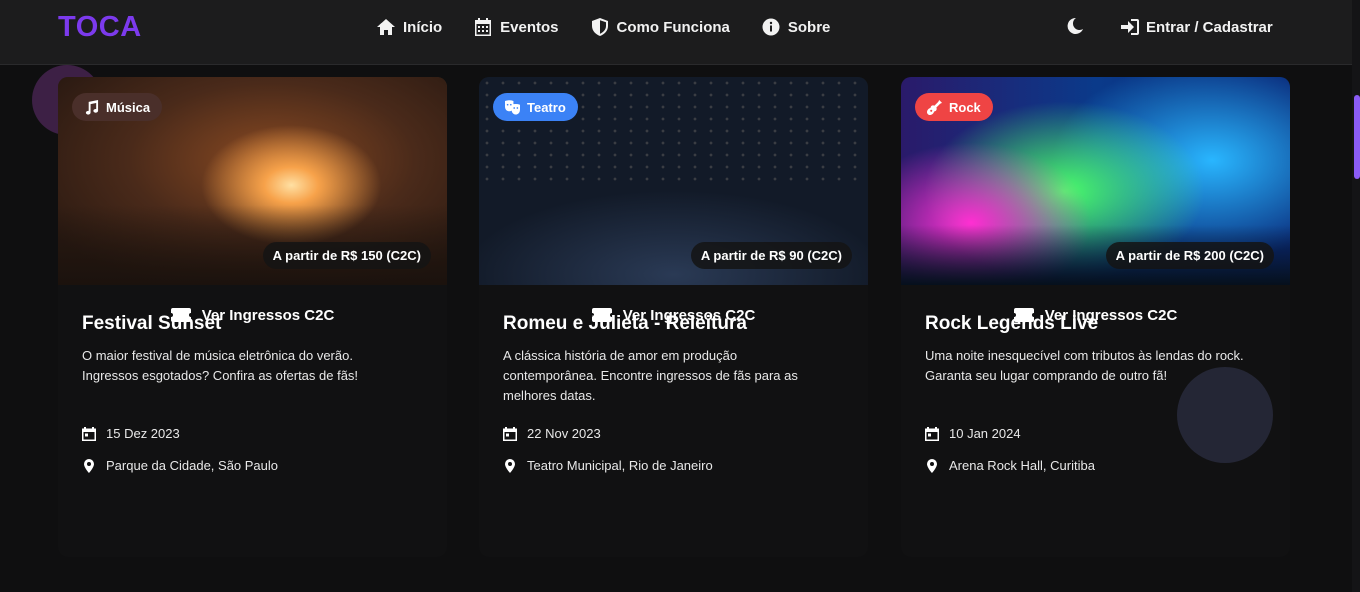  I want to click on price-badge: A partir de R$ 90 (C2C), so click(771, 255).